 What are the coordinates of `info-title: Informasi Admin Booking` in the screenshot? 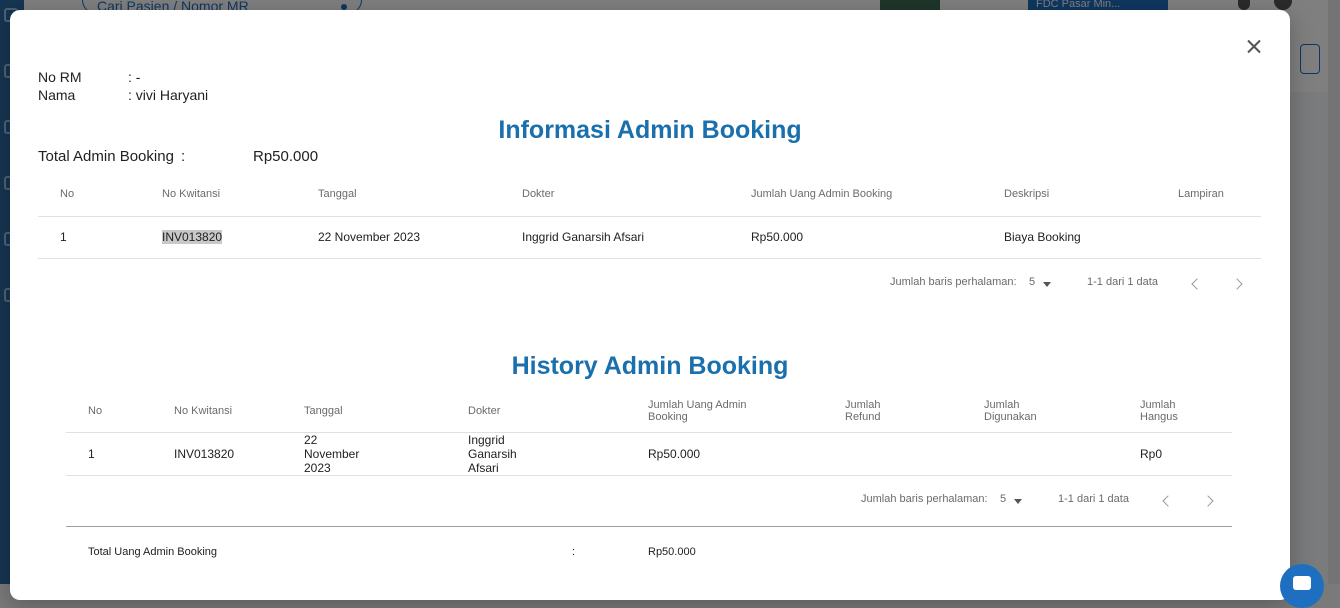 It's located at (650, 130).